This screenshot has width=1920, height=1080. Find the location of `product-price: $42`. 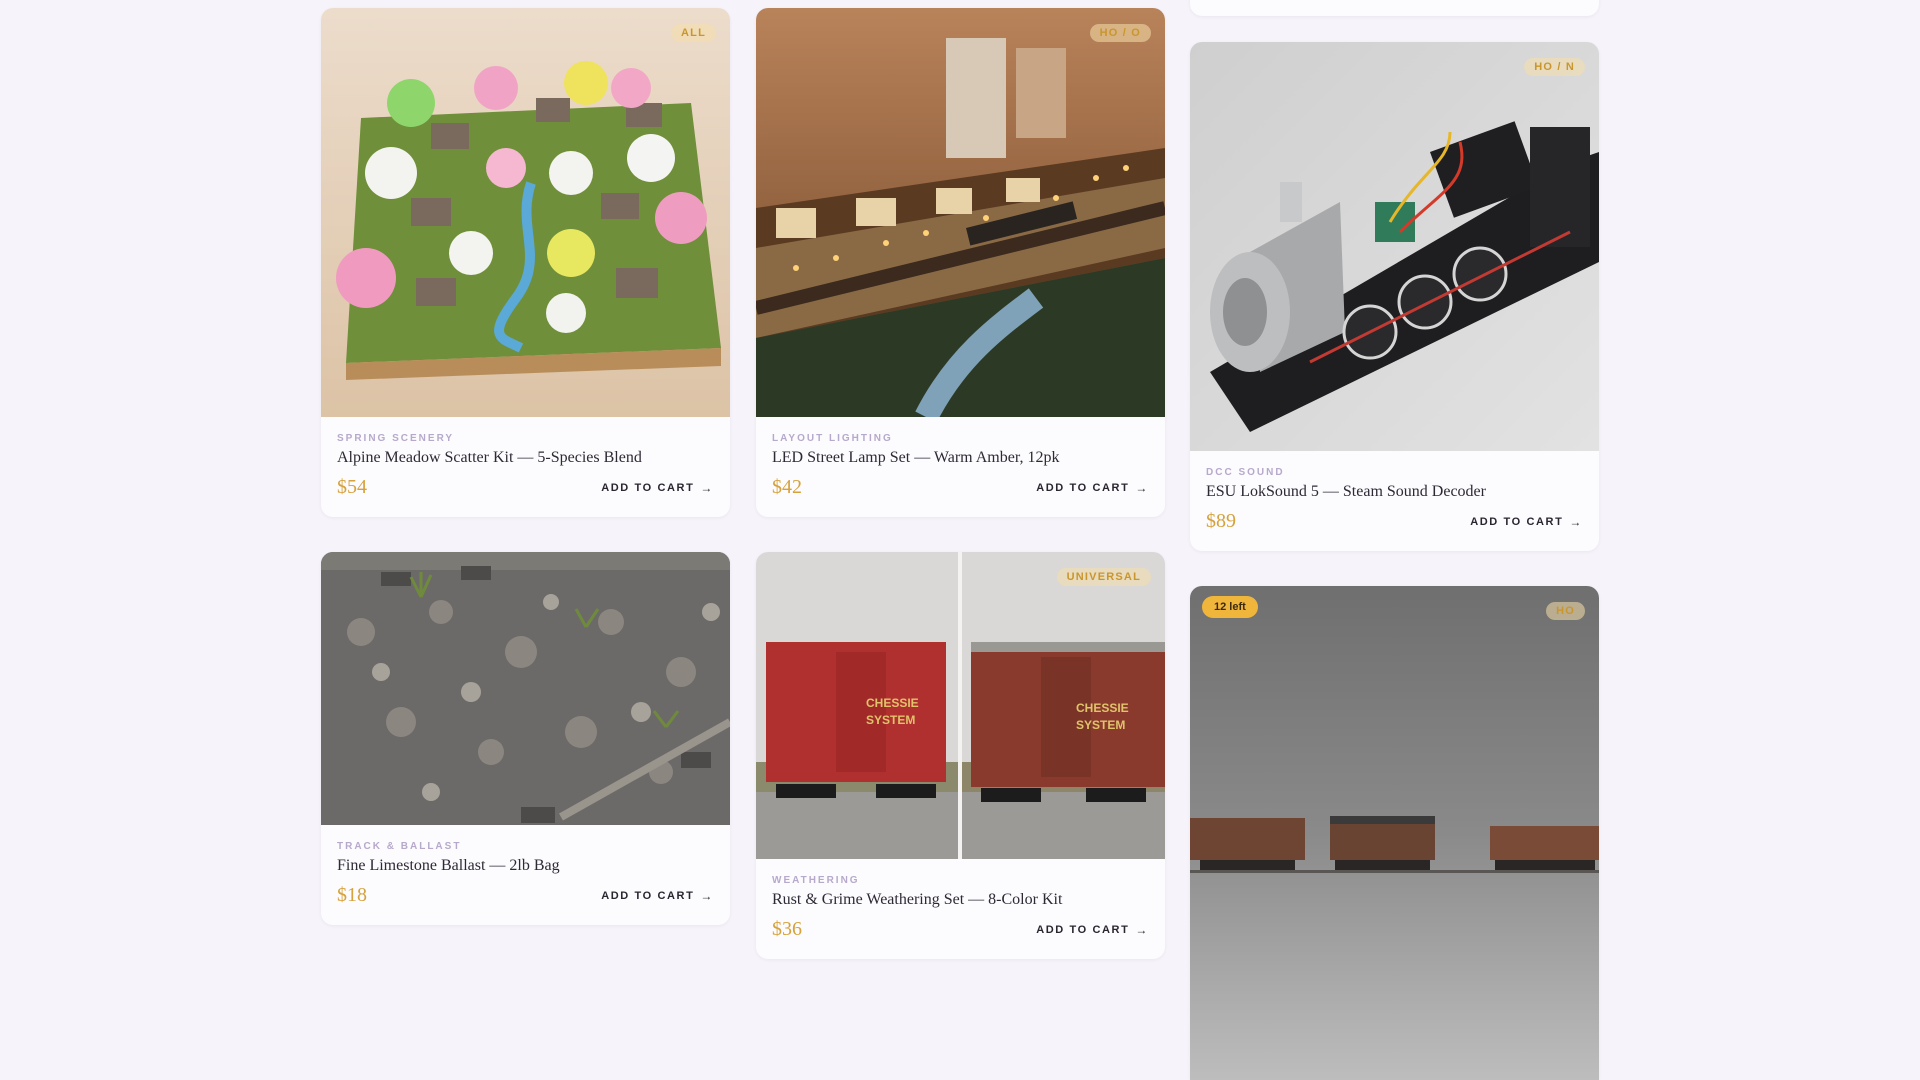

product-price: $42 is located at coordinates (787, 487).